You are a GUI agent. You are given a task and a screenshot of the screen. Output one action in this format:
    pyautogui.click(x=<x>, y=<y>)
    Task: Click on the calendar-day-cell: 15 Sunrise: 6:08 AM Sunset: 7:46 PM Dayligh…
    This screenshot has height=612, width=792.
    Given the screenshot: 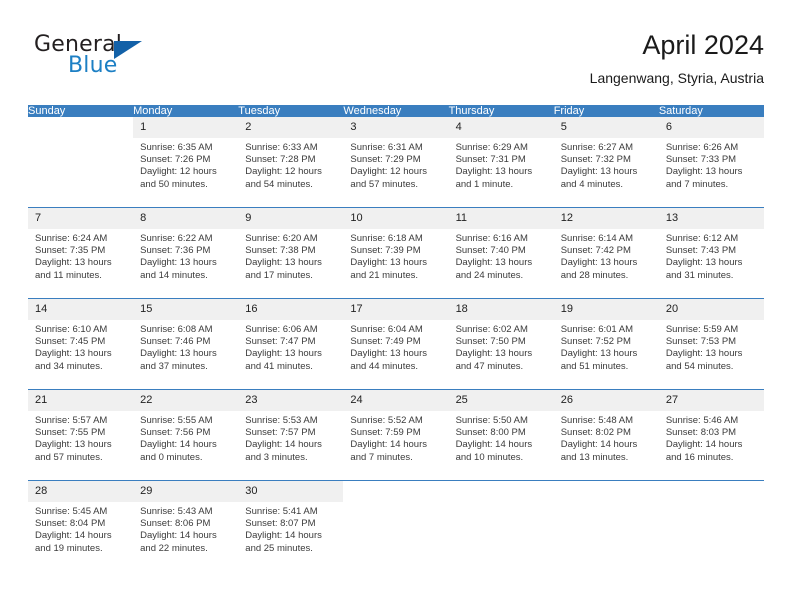 What is the action you would take?
    pyautogui.click(x=186, y=344)
    